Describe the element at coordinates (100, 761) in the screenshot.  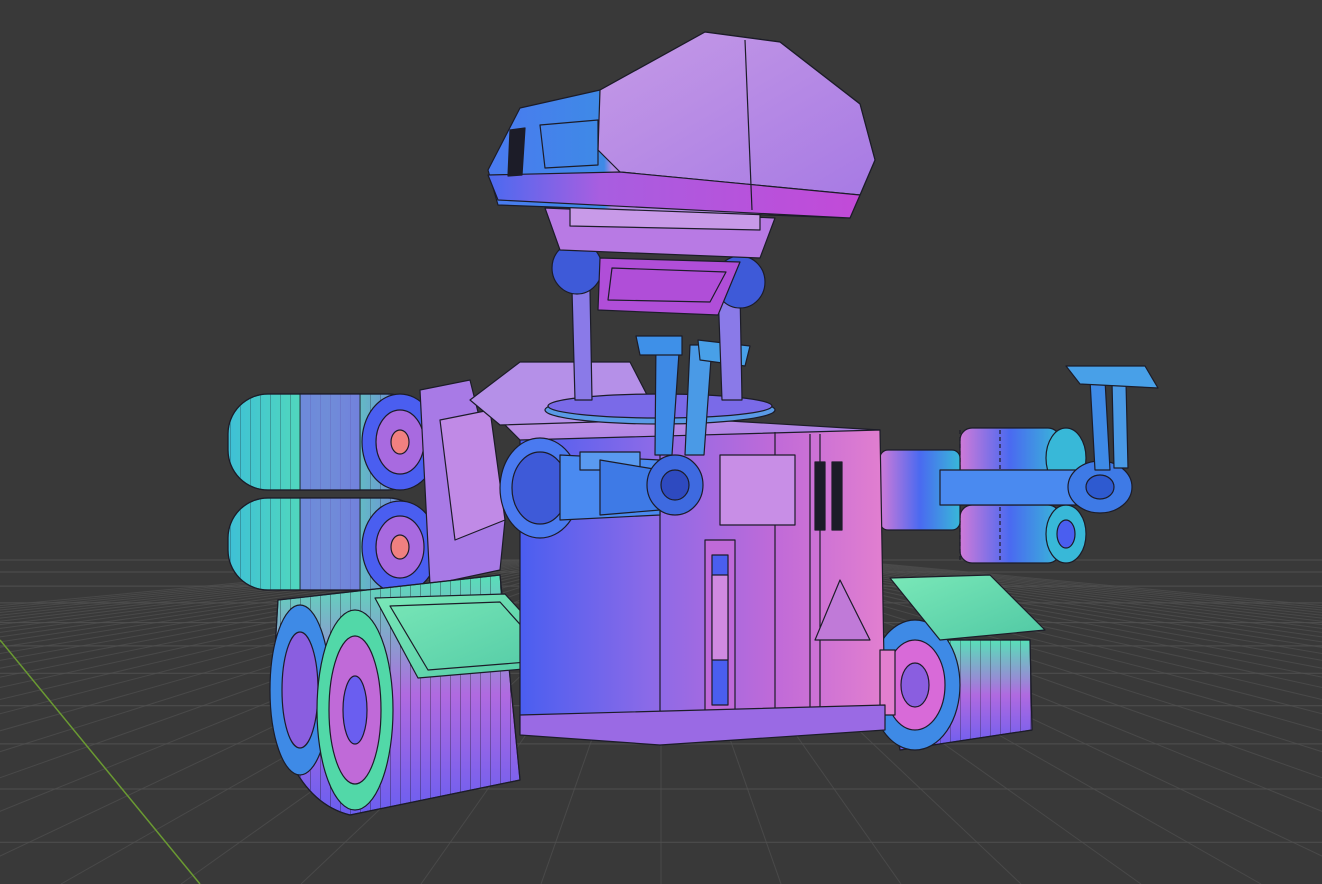
I see `y-axis-line` at that location.